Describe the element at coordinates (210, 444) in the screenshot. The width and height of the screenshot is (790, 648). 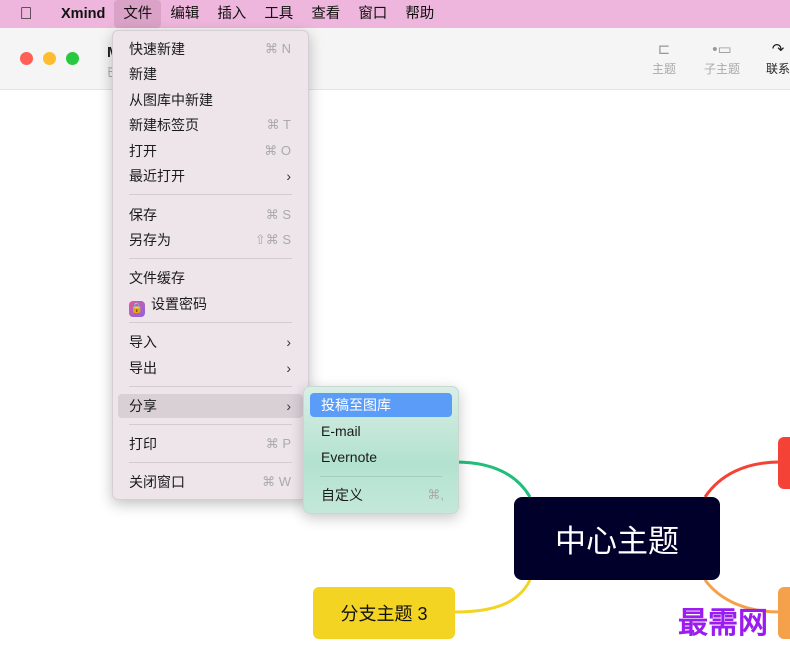
I see `menu-item-print: 打印 ⌘ P` at that location.